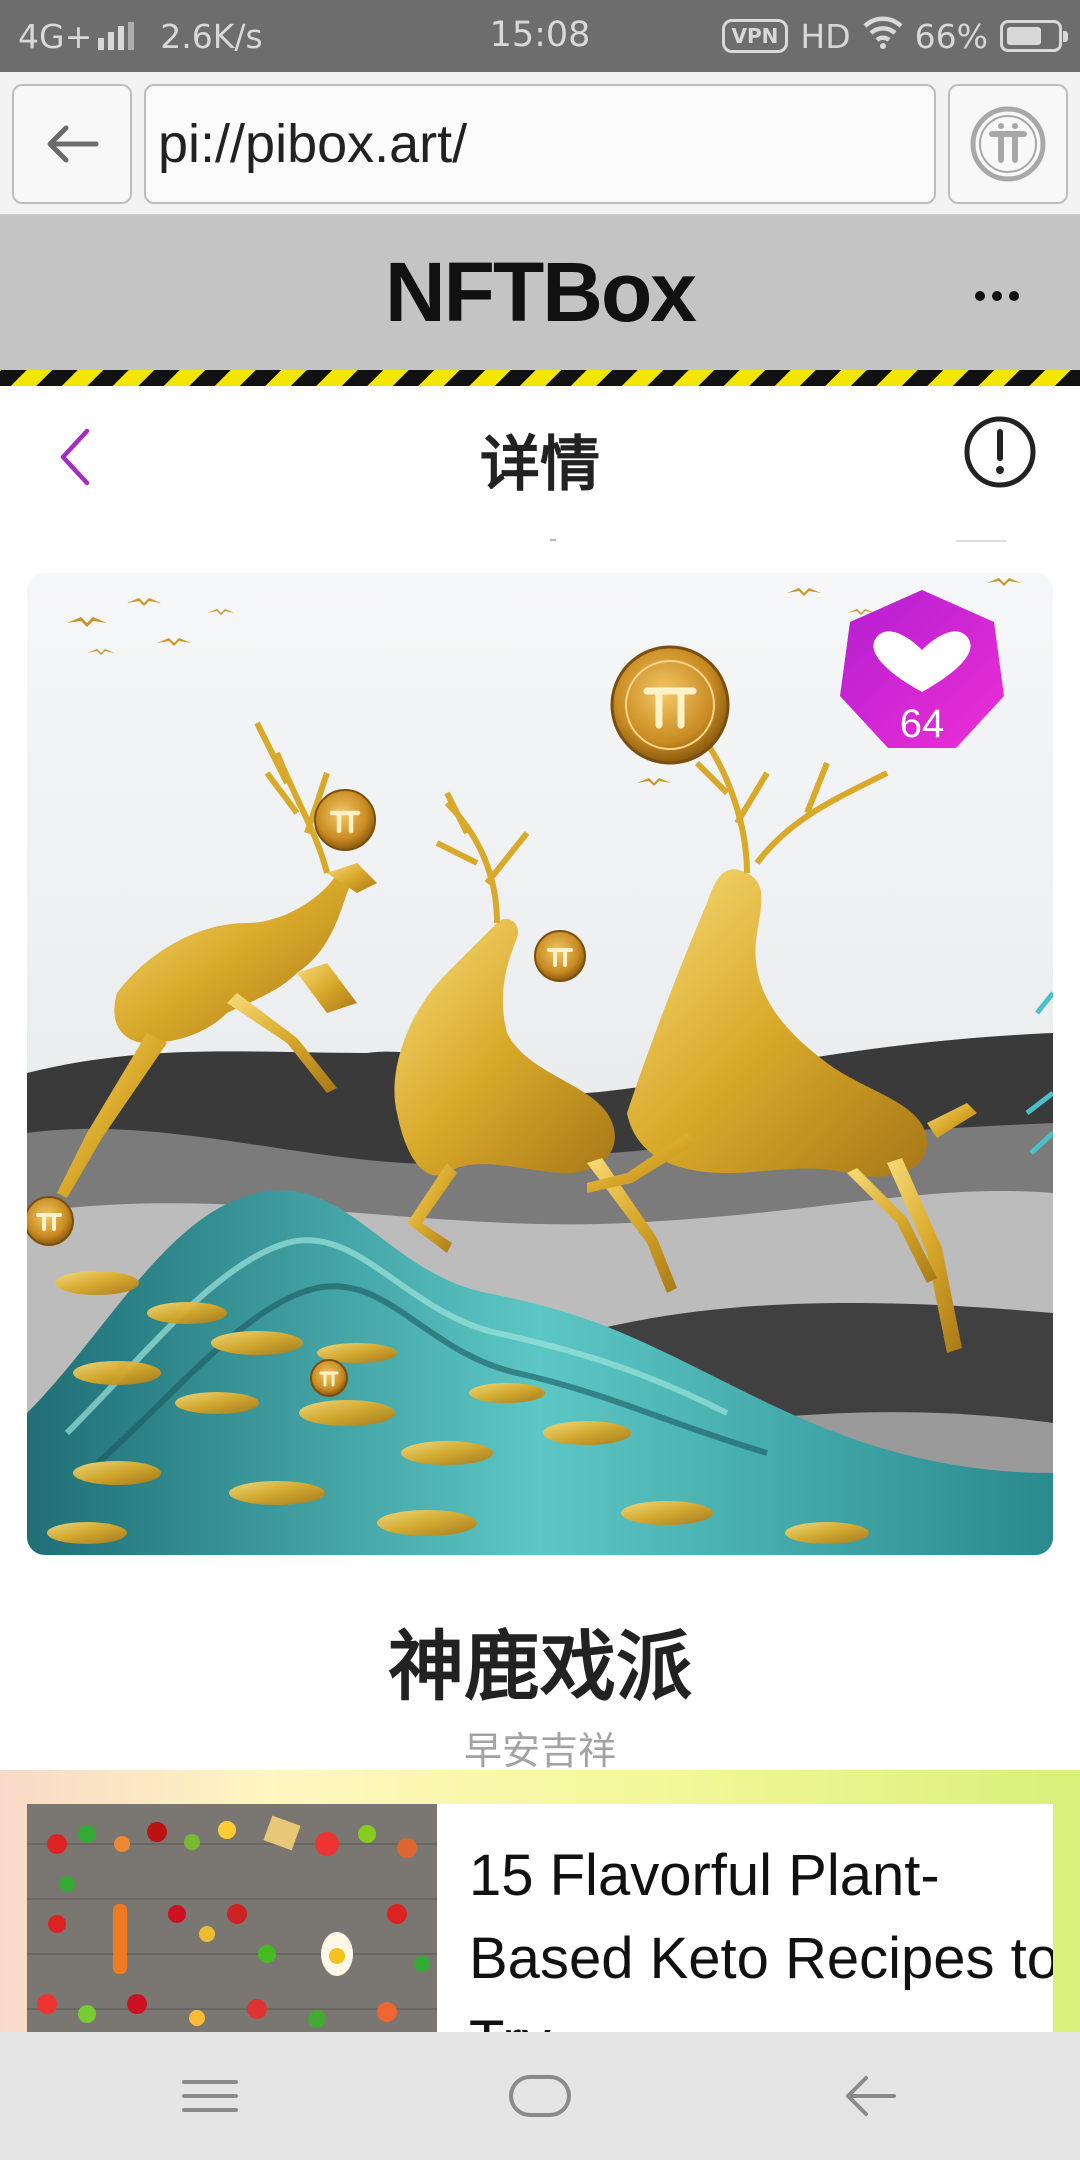 This screenshot has height=2160, width=1080. I want to click on browser-back-button, so click(72, 144).